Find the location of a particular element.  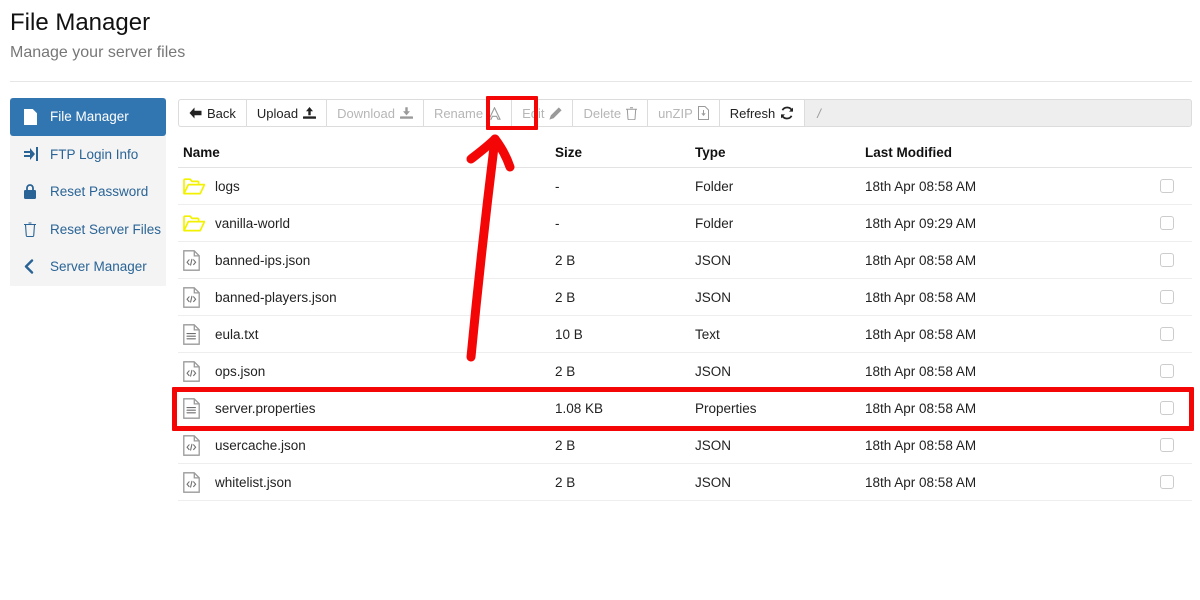

cell-name: vanilla-world is located at coordinates (366, 223).